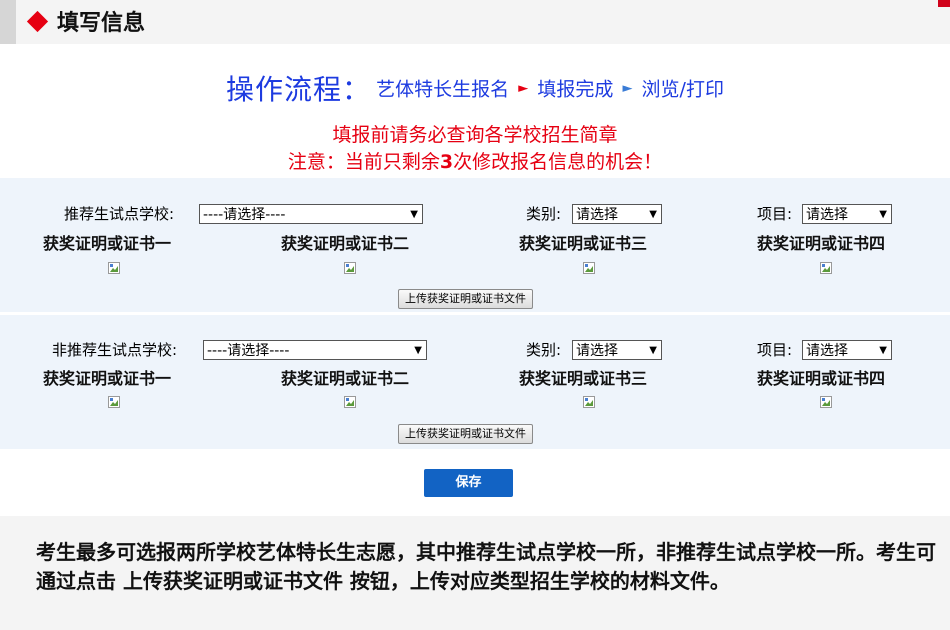  I want to click on section-header: 填写信息, so click(86, 21).